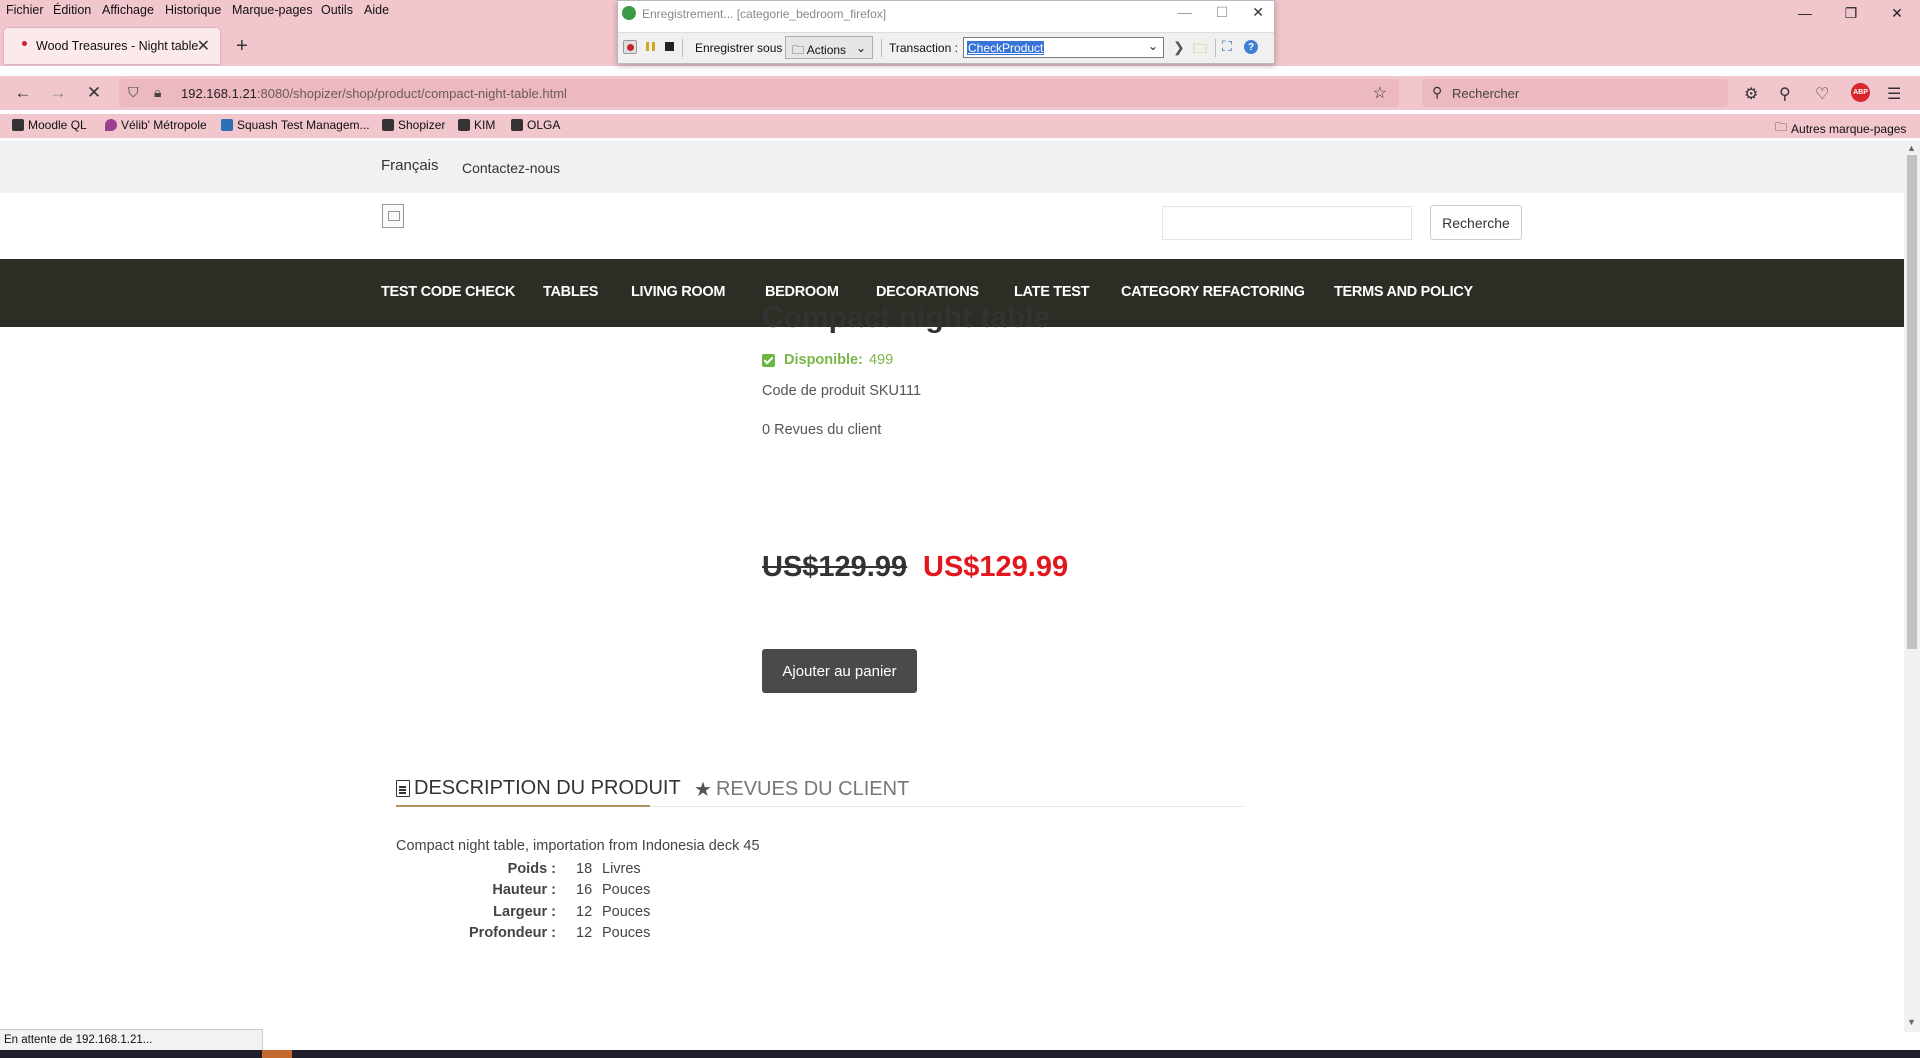 This screenshot has width=1920, height=1058. What do you see at coordinates (1860, 92) in the screenshot?
I see `adblock-icon: ABP` at bounding box center [1860, 92].